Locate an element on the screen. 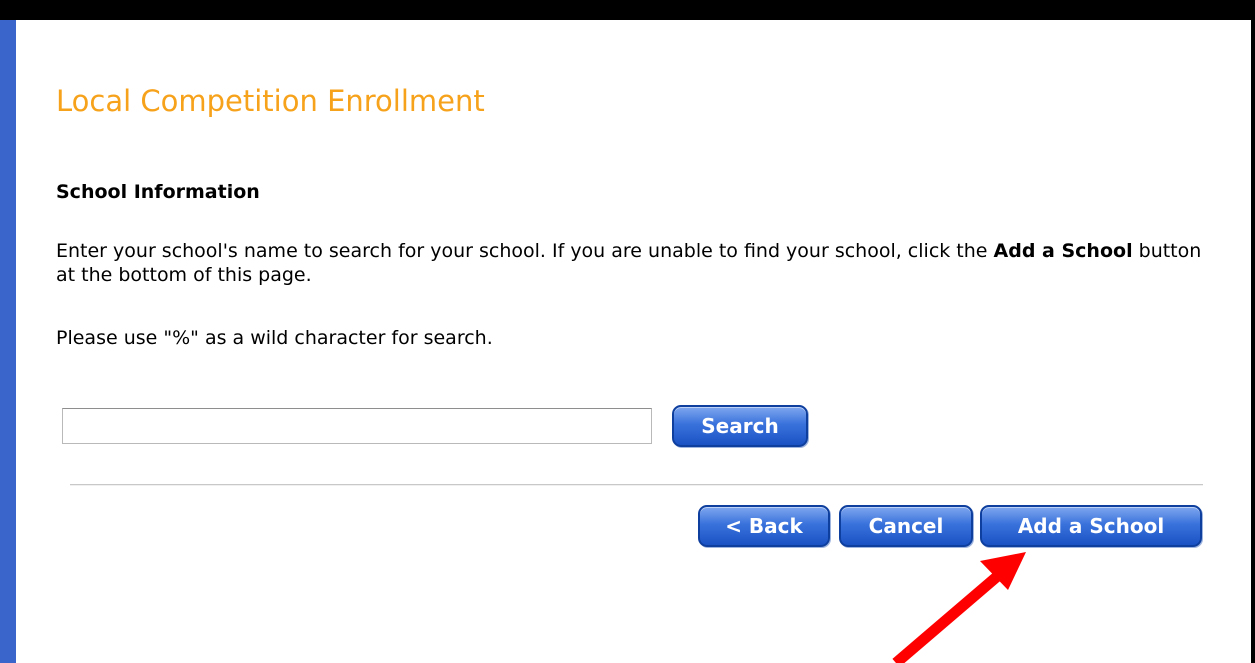 The height and width of the screenshot is (663, 1255). cancel-button: Cancel is located at coordinates (906, 526).